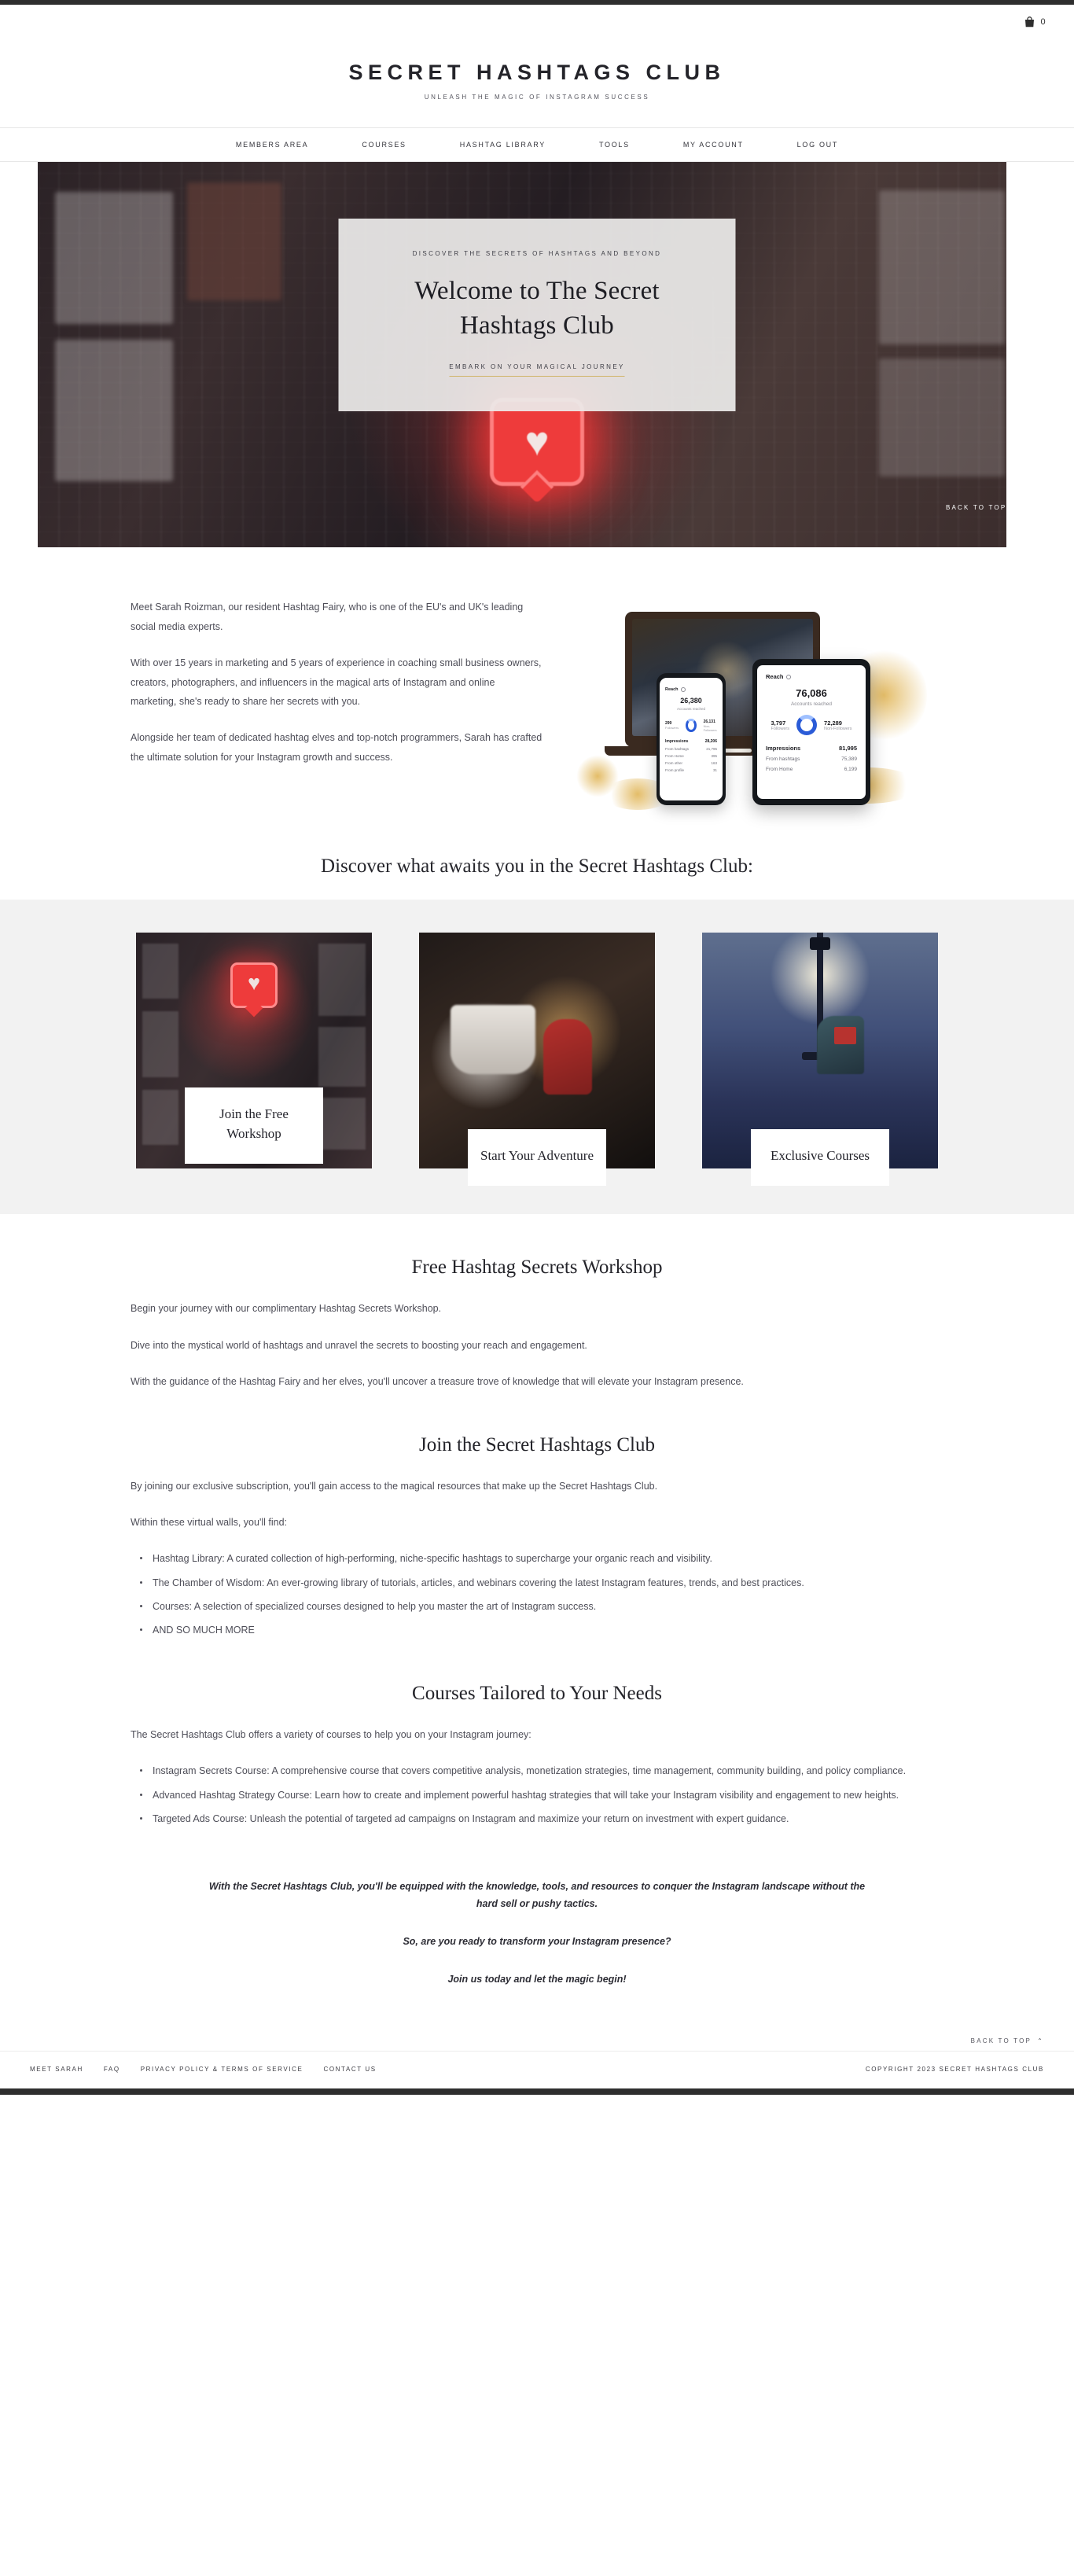 This screenshot has height=2576, width=1074. I want to click on phone-reach-label: Accounts reached, so click(691, 710).